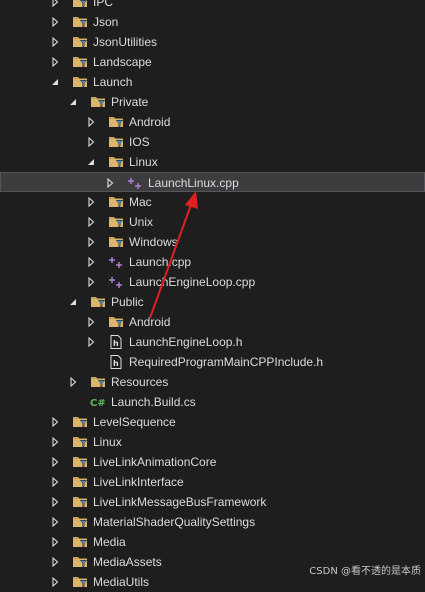 Image resolution: width=425 pixels, height=592 pixels. I want to click on tree-item-launchengineloop-h: h LaunchEngineLoop.h, so click(212, 342).